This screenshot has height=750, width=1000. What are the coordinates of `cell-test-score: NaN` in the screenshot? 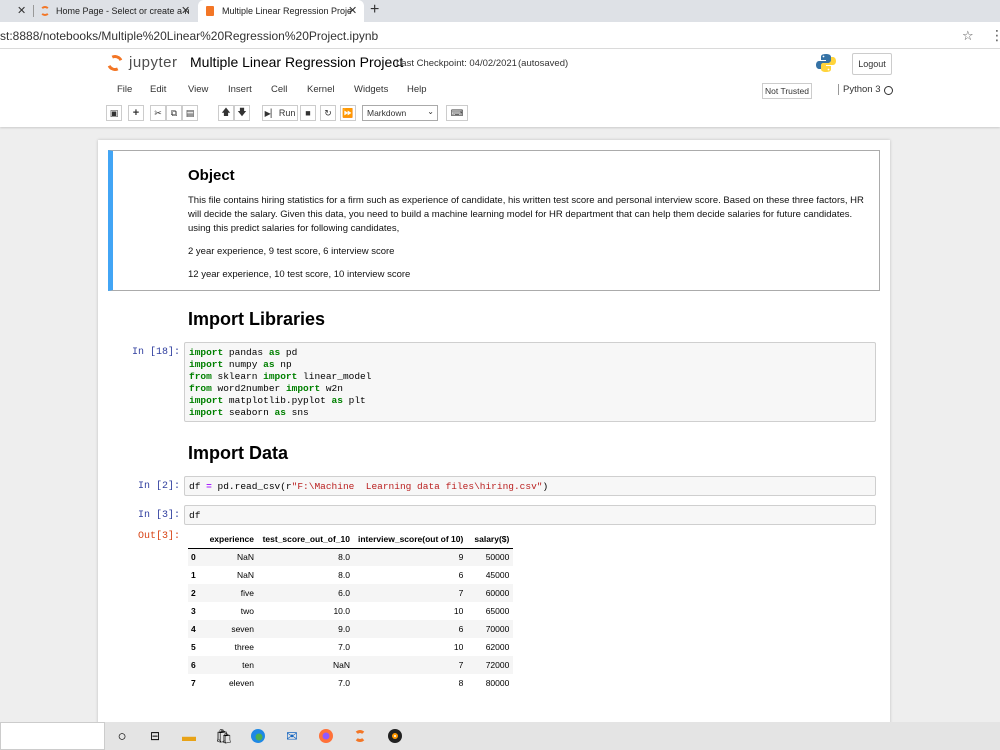 It's located at (341, 665).